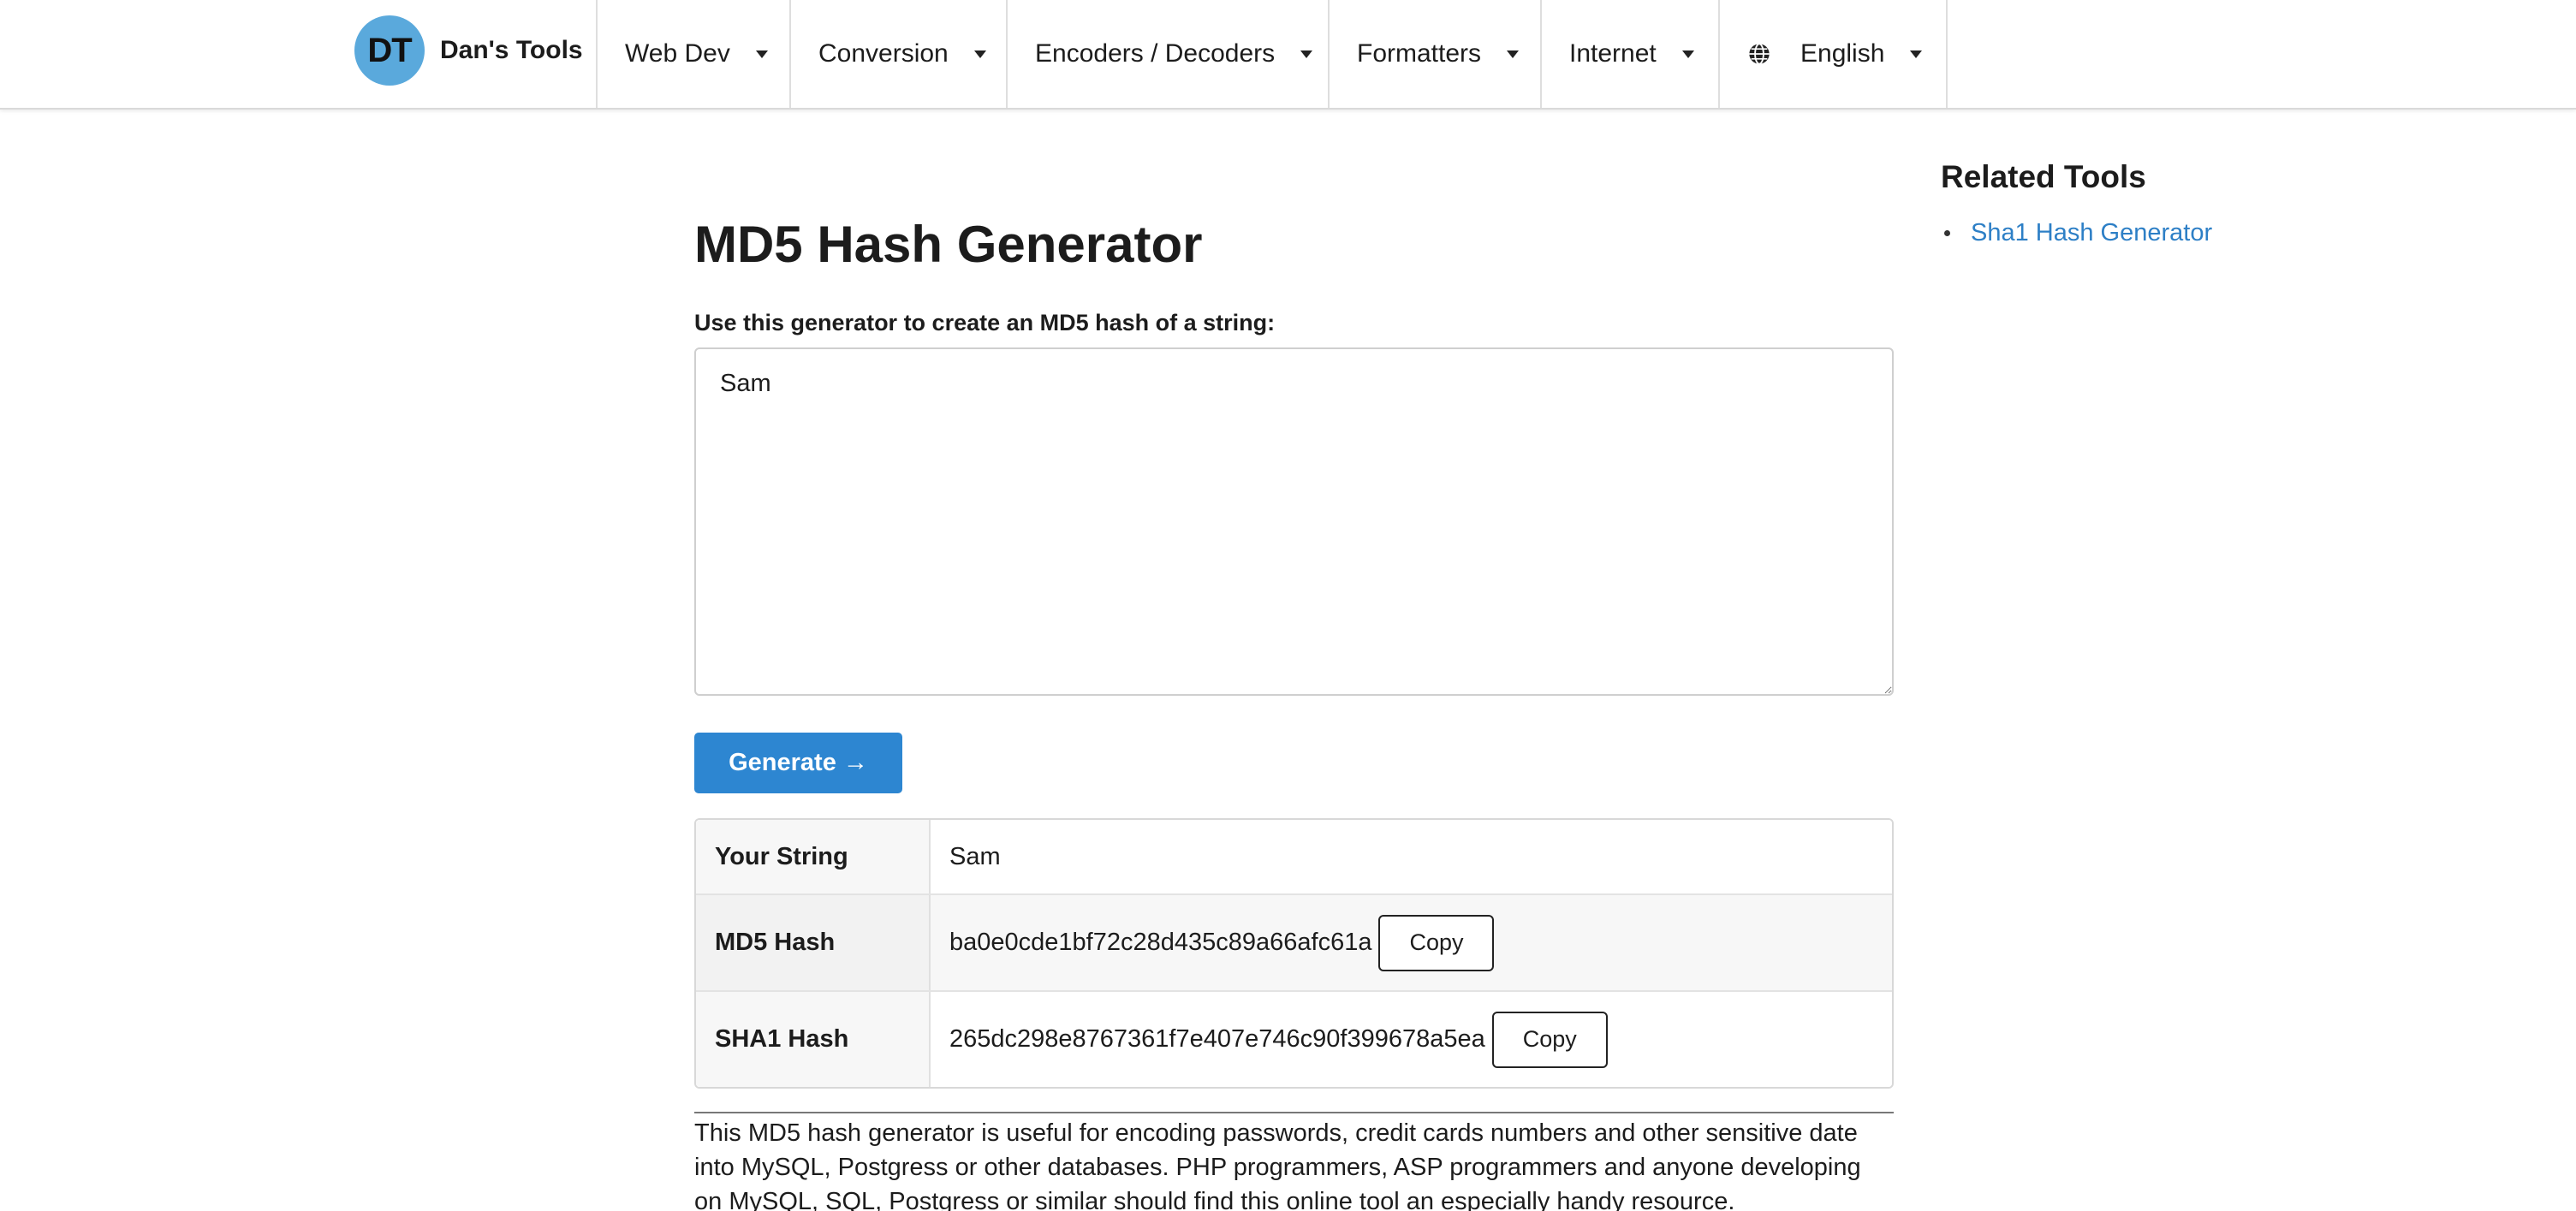 This screenshot has height=1211, width=2576. Describe the element at coordinates (975, 856) in the screenshot. I see `your-string-value: Sam` at that location.